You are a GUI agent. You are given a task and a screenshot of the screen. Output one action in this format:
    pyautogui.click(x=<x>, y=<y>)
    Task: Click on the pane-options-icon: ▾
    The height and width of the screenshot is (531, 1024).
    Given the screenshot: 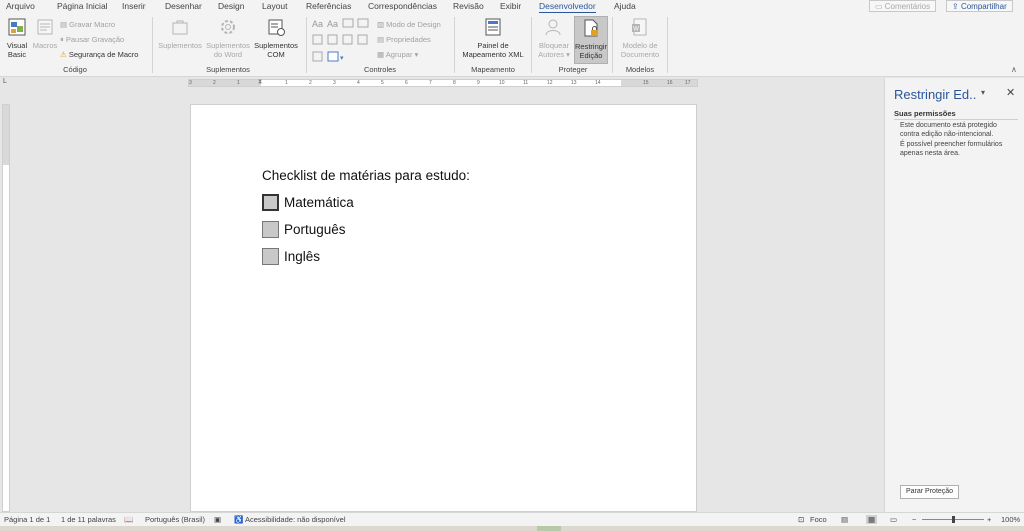 What is the action you would take?
    pyautogui.click(x=983, y=92)
    